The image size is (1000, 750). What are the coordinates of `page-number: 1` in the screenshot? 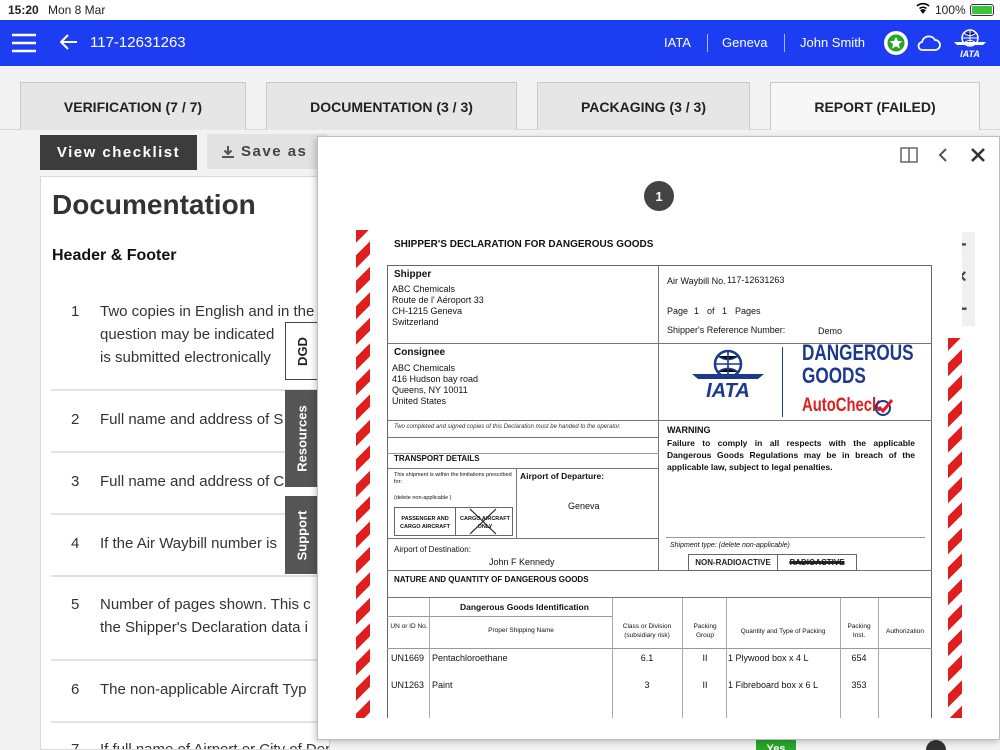 It's located at (697, 311).